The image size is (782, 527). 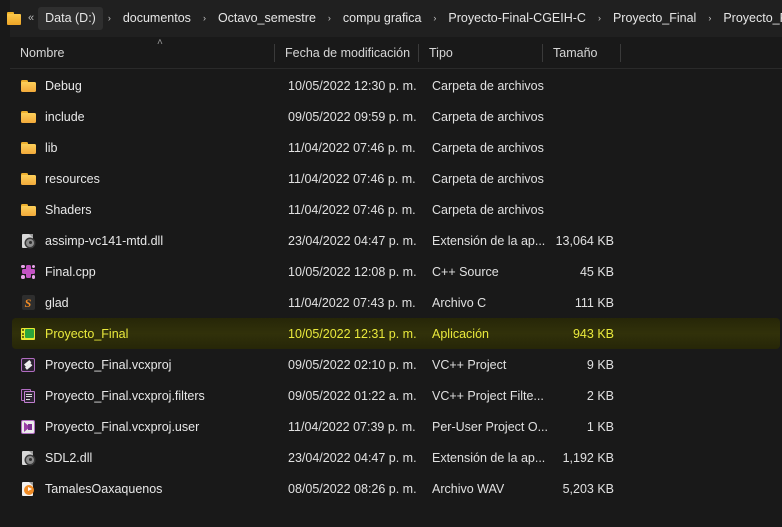 What do you see at coordinates (28, 303) in the screenshot?
I see `sublime-text-icon: S` at bounding box center [28, 303].